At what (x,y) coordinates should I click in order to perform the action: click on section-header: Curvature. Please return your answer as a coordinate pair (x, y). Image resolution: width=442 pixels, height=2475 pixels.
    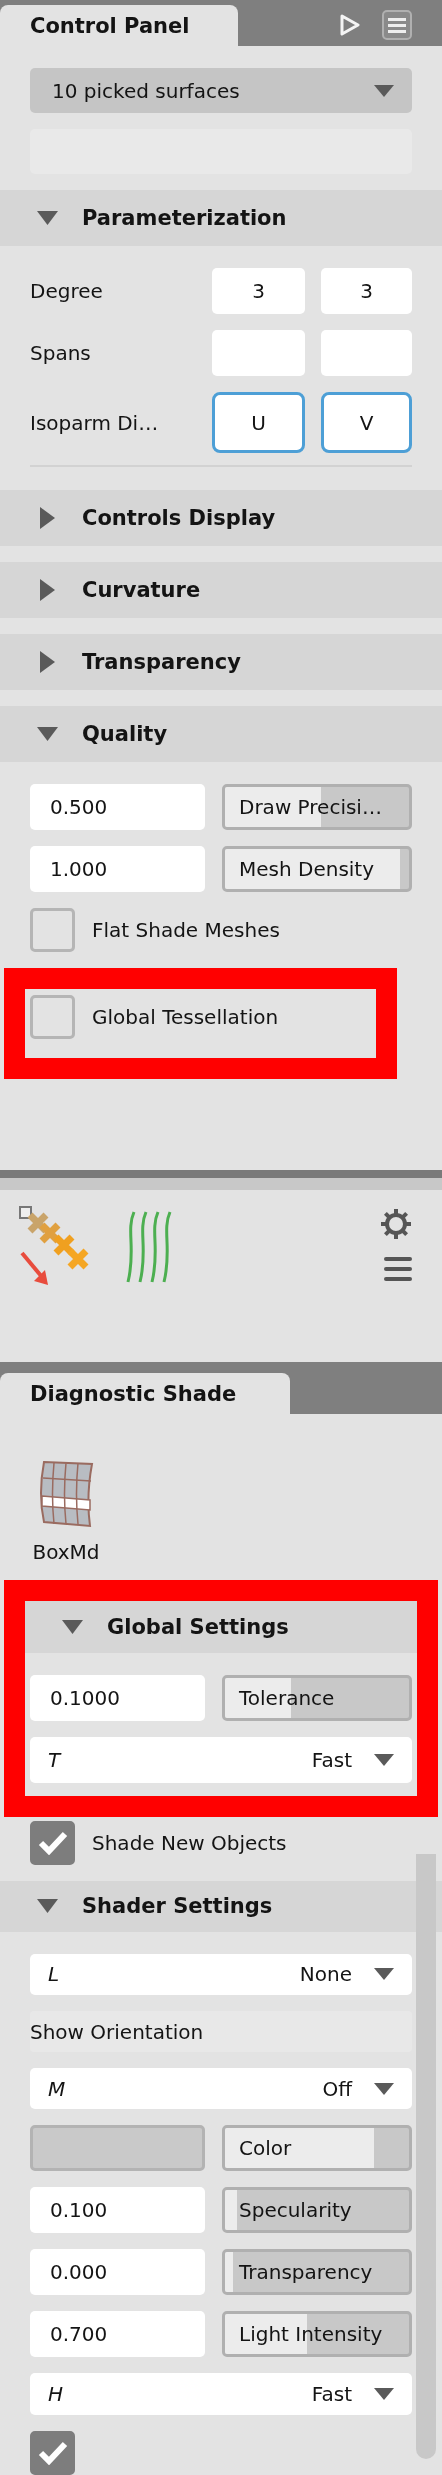
    Looking at the image, I should click on (221, 590).